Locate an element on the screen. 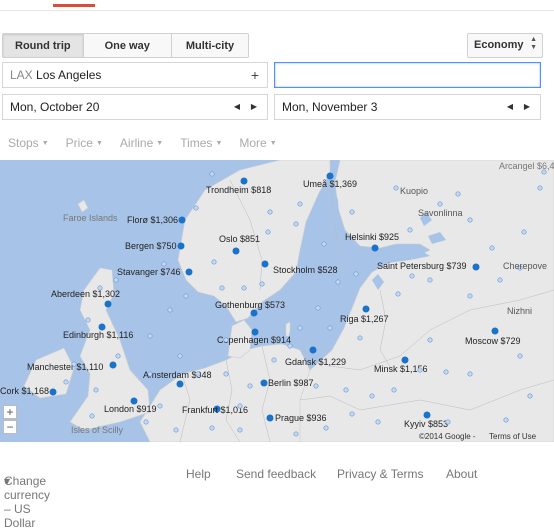 The width and height of the screenshot is (554, 530). destination-label: Helsinki $925 is located at coordinates (372, 237).